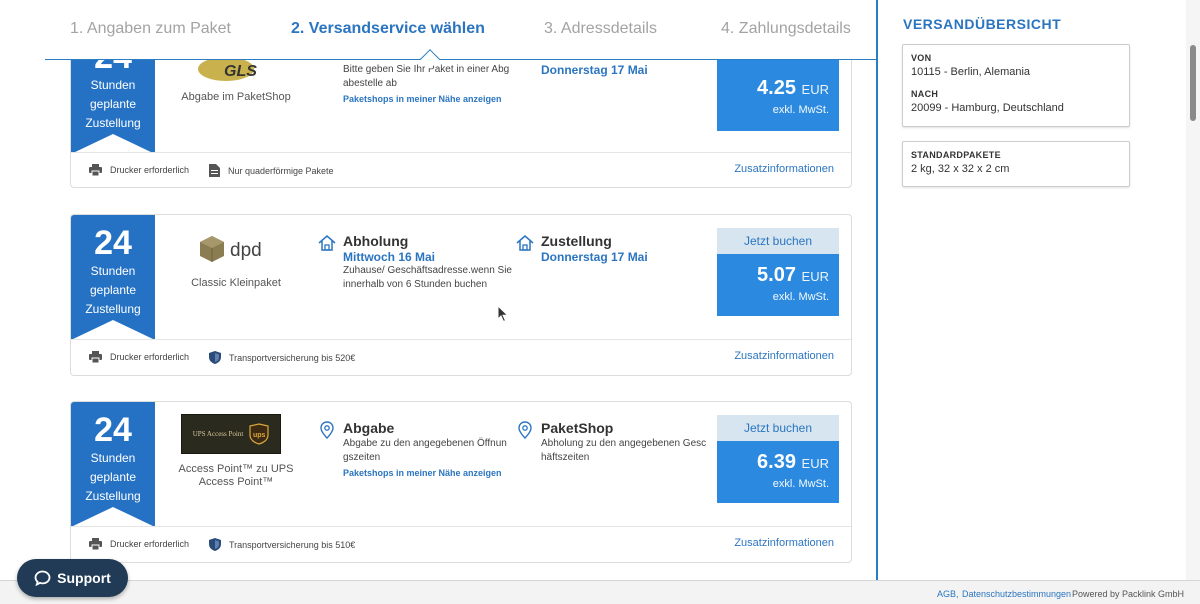 This screenshot has width=1200, height=604. I want to click on powered-by: Powered by Packlink GmbH, so click(1128, 594).